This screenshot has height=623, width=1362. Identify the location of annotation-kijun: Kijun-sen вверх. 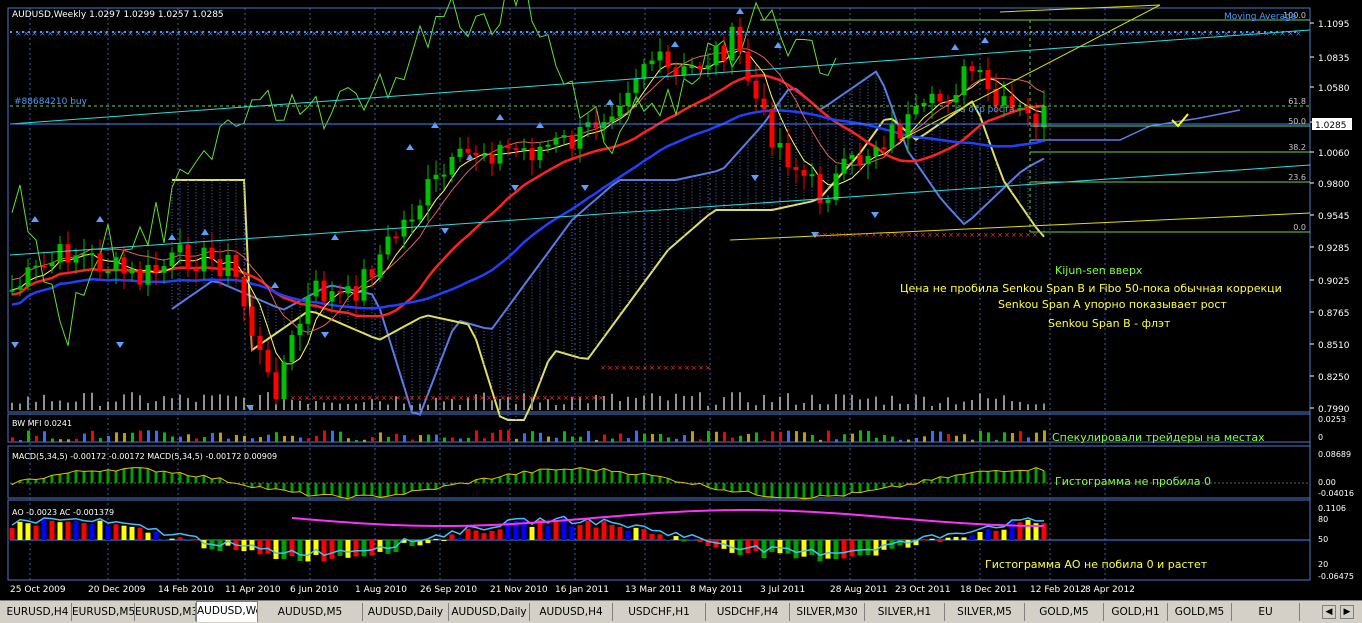
(1099, 270).